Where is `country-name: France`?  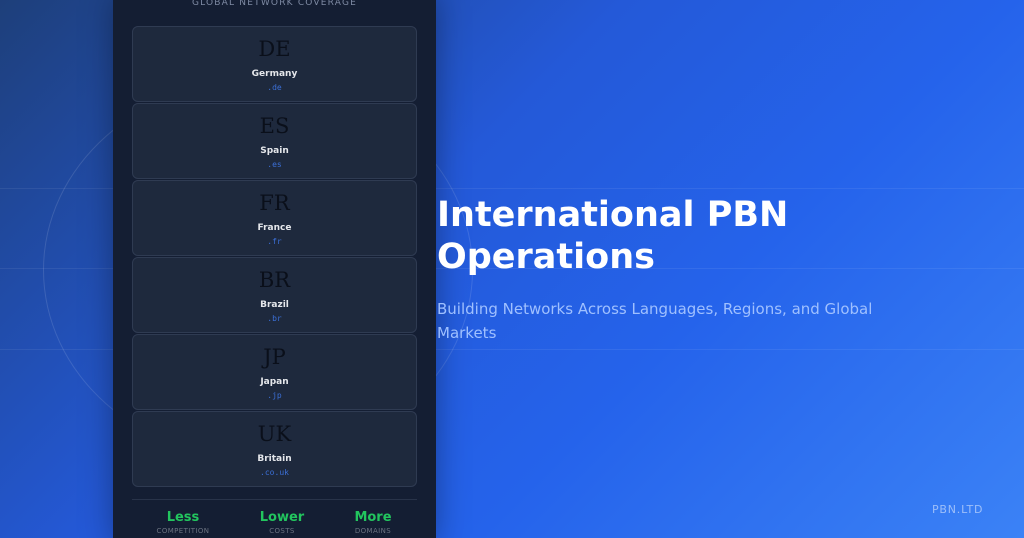 country-name: France is located at coordinates (274, 228).